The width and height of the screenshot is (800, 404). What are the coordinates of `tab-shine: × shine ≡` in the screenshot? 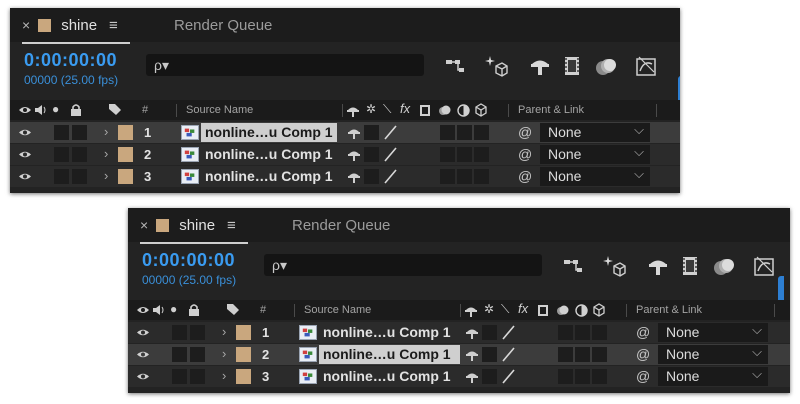 It's located at (194, 226).